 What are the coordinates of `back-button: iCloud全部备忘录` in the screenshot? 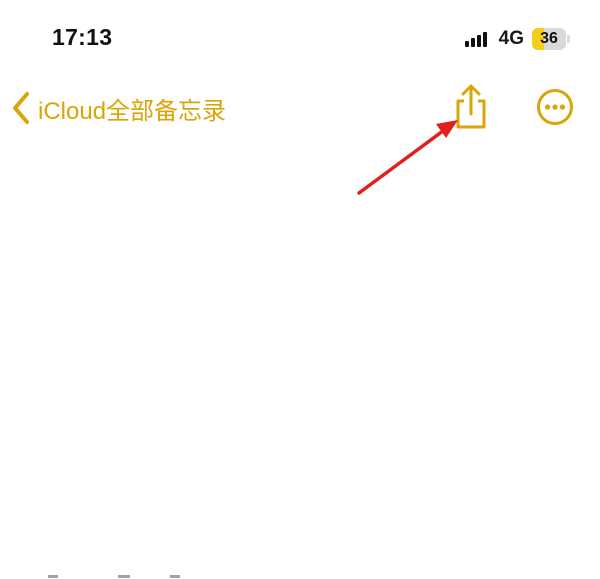 It's located at (118, 108).